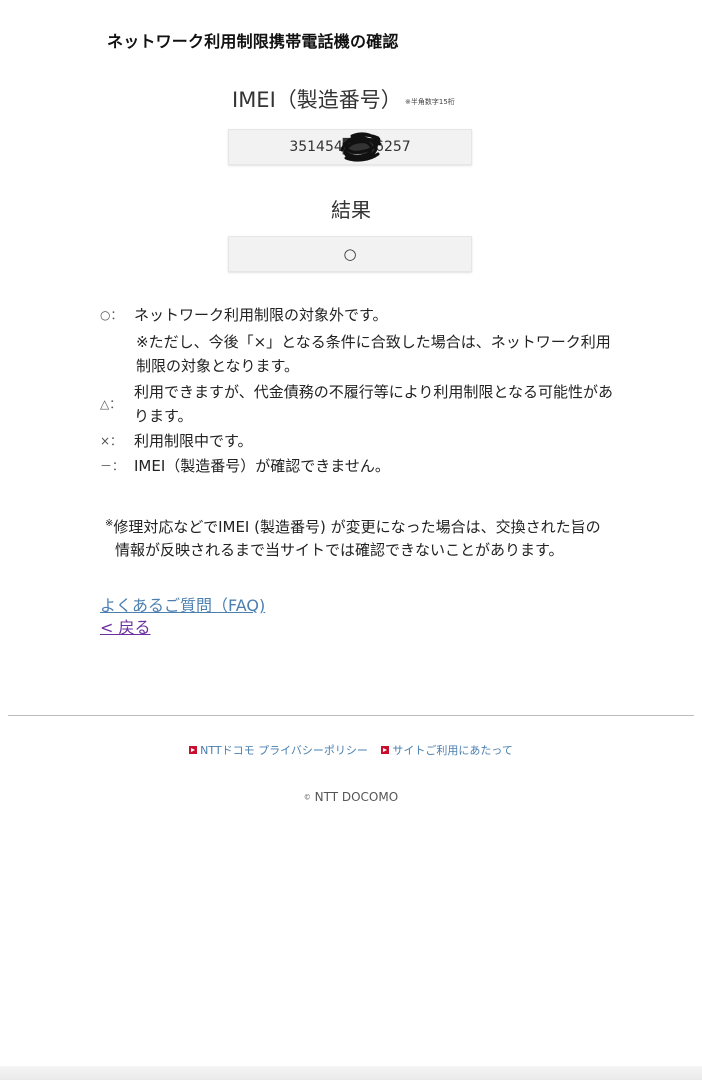 This screenshot has width=702, height=1080. What do you see at coordinates (307, 797) in the screenshot?
I see `copyright-mark: ©` at bounding box center [307, 797].